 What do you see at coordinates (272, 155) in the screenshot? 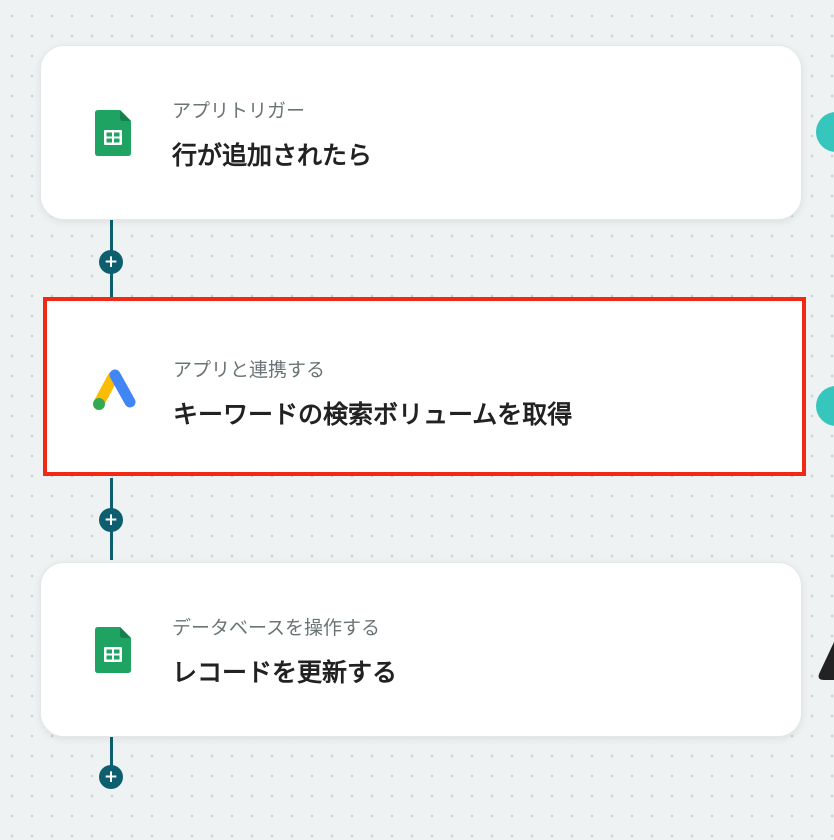
I see `step-title: 行が追加されたら` at bounding box center [272, 155].